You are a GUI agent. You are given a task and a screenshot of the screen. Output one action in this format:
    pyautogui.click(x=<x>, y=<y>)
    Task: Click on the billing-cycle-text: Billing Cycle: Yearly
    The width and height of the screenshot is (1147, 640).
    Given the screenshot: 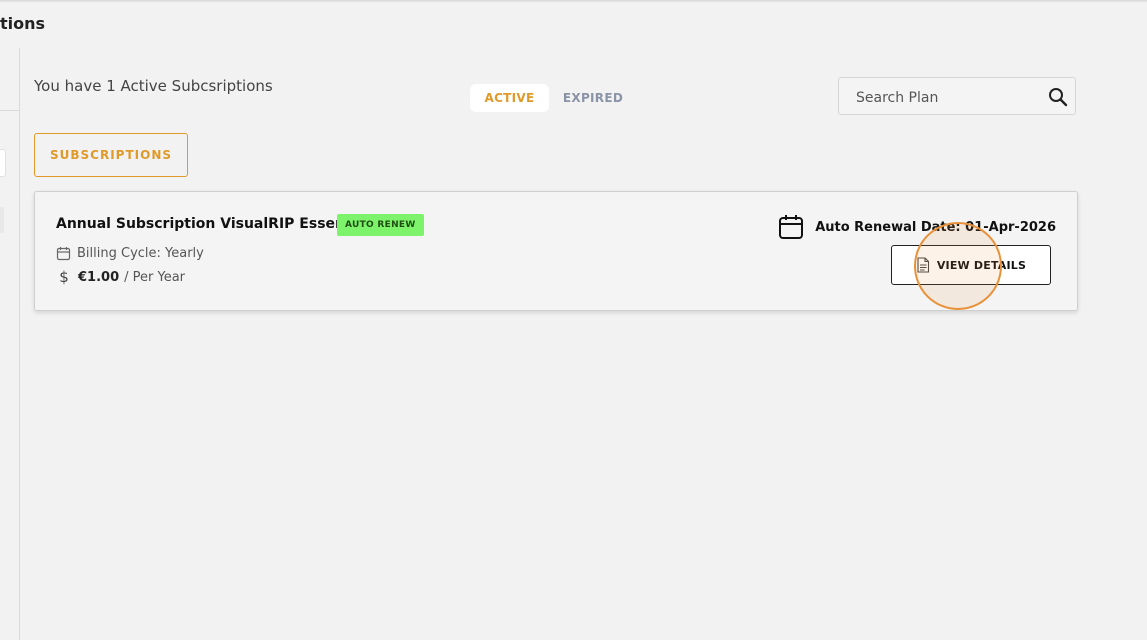 What is the action you would take?
    pyautogui.click(x=140, y=253)
    